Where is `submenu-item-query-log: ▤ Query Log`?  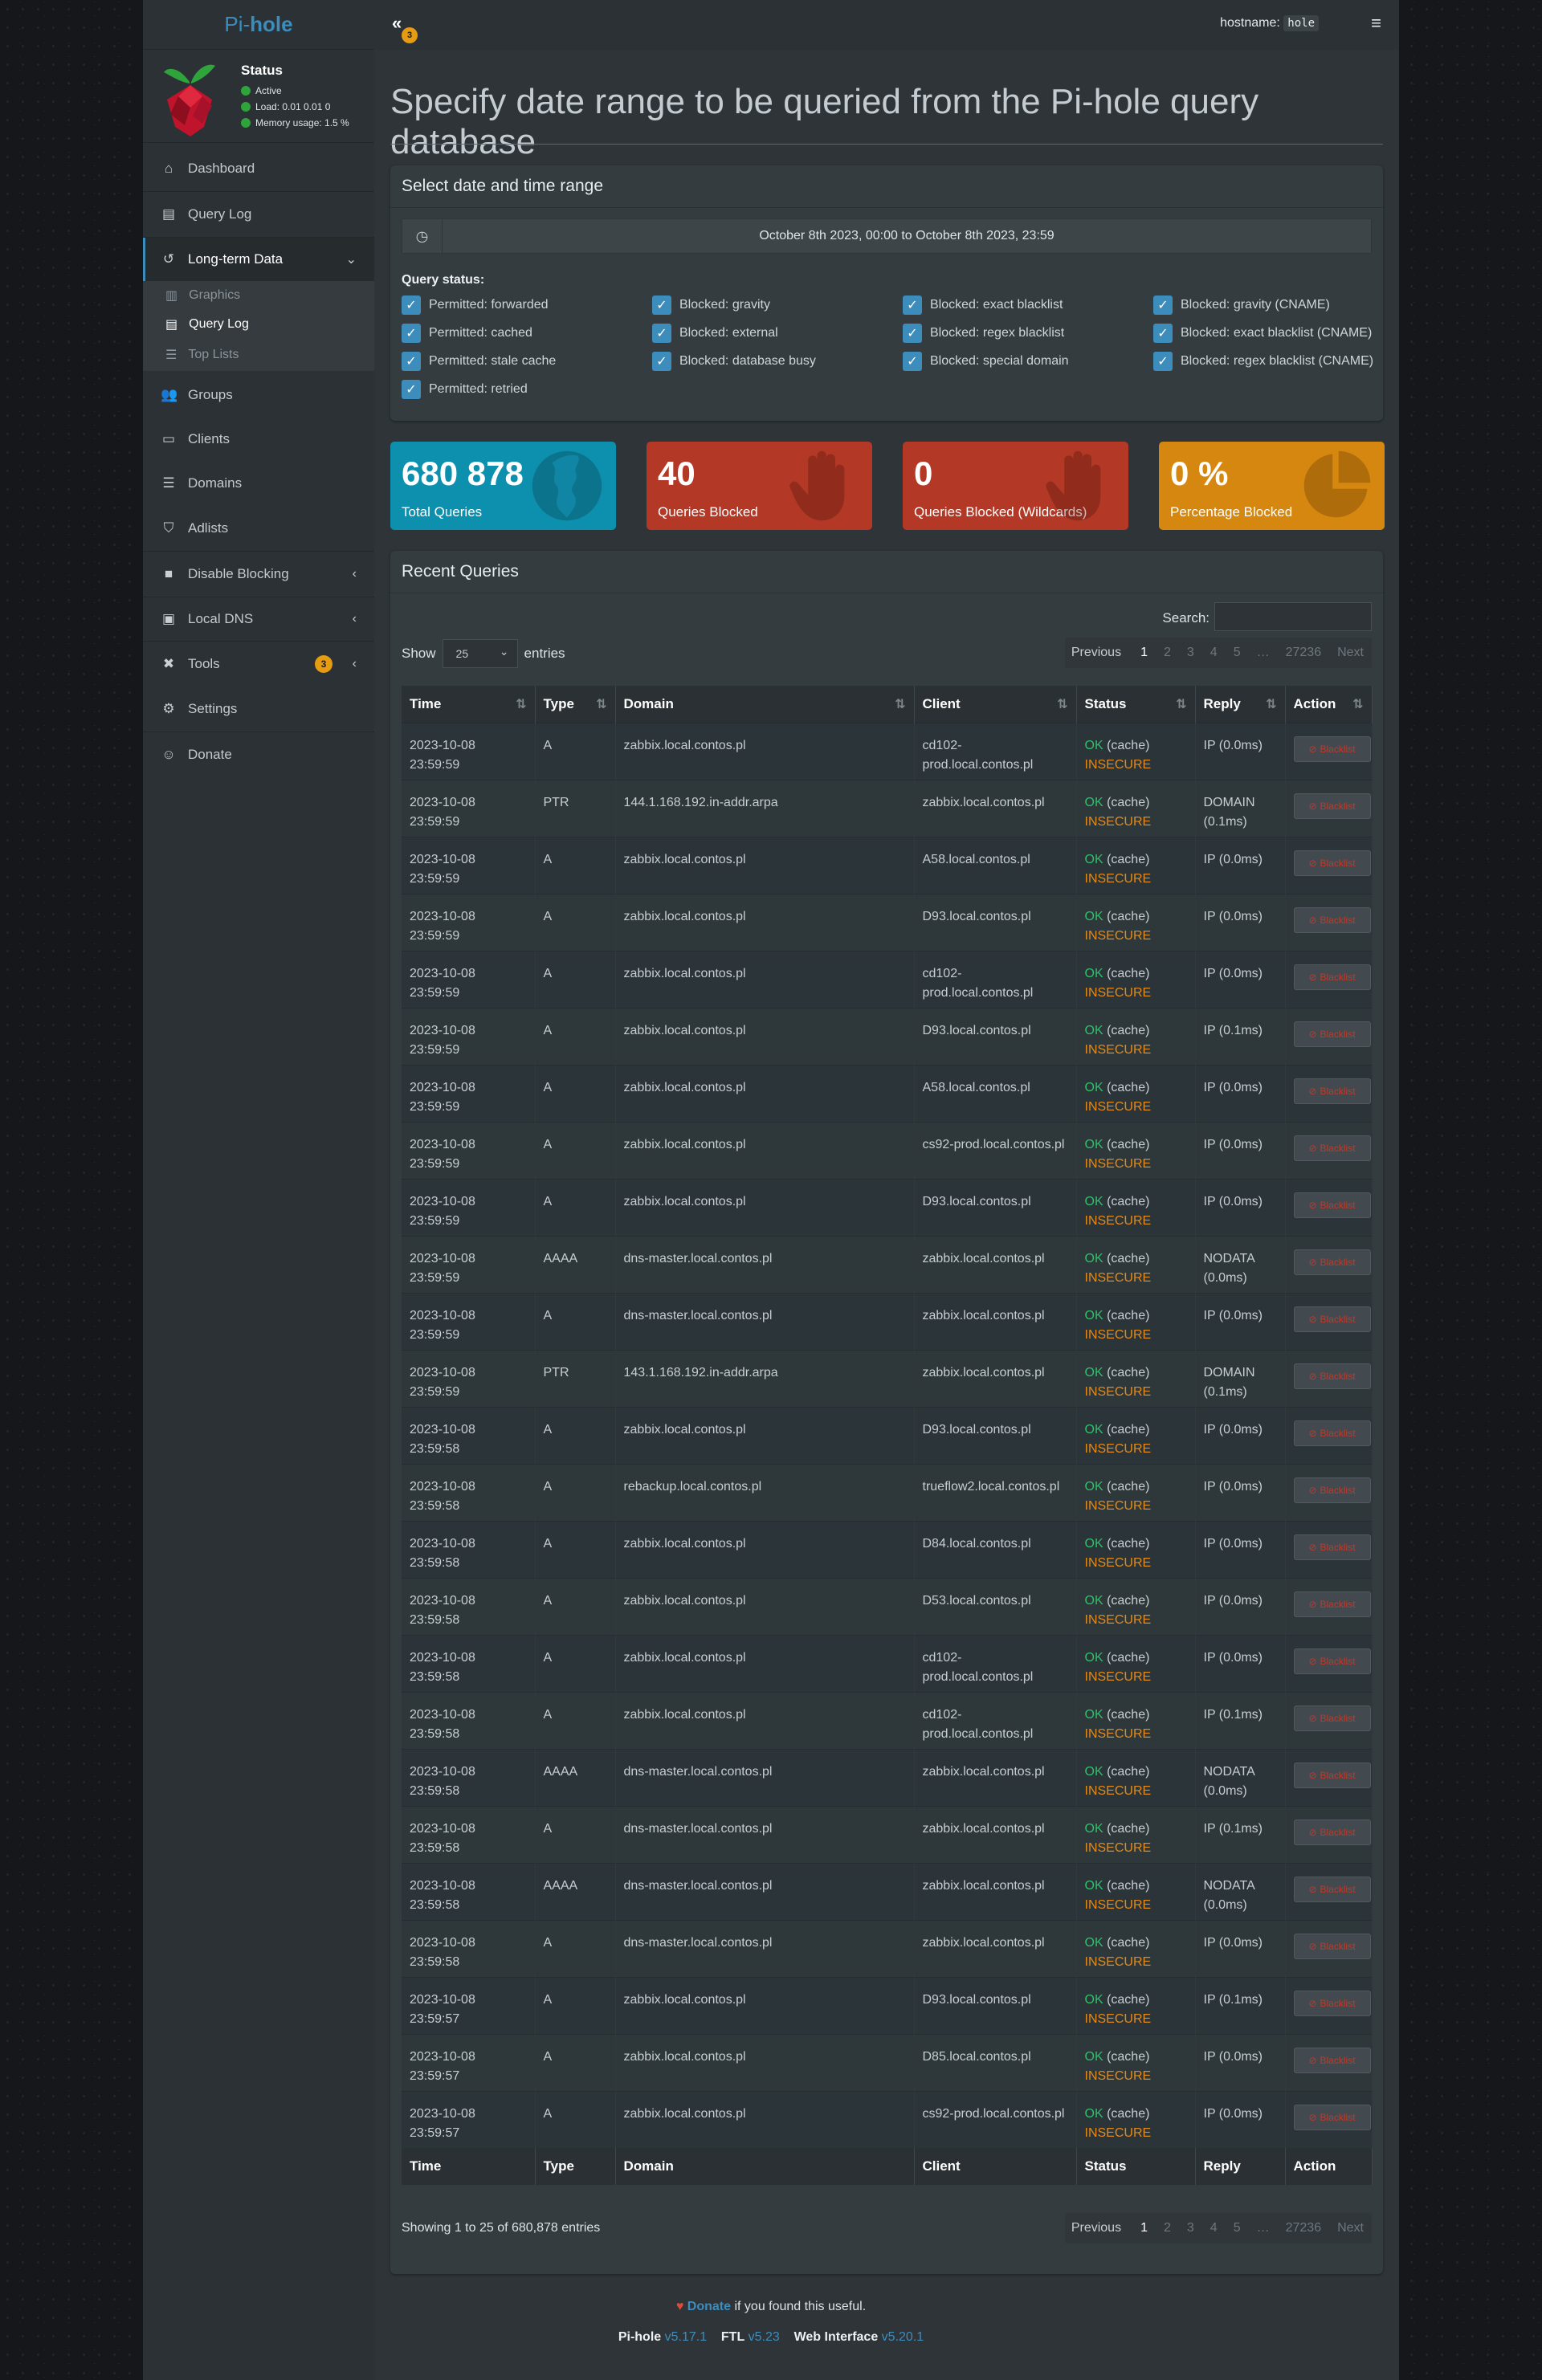 submenu-item-query-log: ▤ Query Log is located at coordinates (207, 324).